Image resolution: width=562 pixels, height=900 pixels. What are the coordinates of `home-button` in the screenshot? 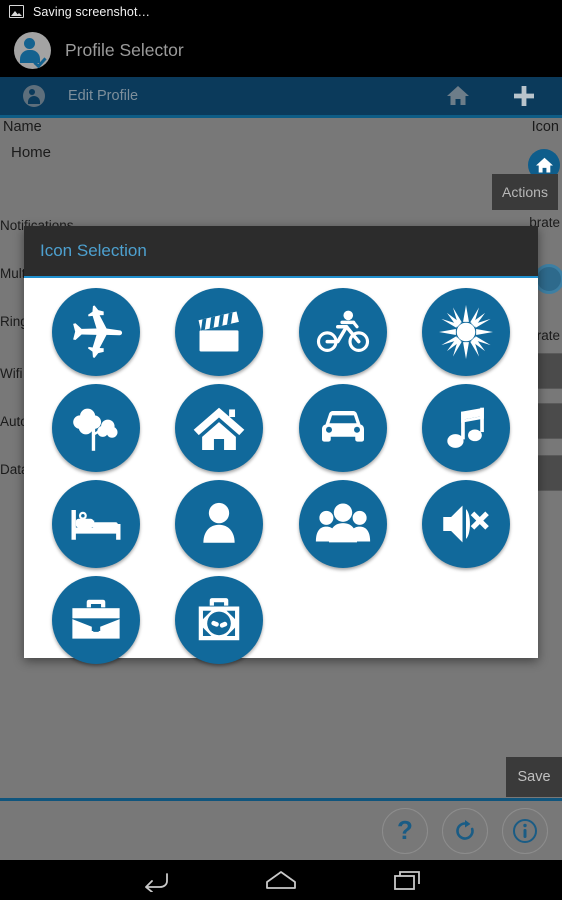 It's located at (281, 880).